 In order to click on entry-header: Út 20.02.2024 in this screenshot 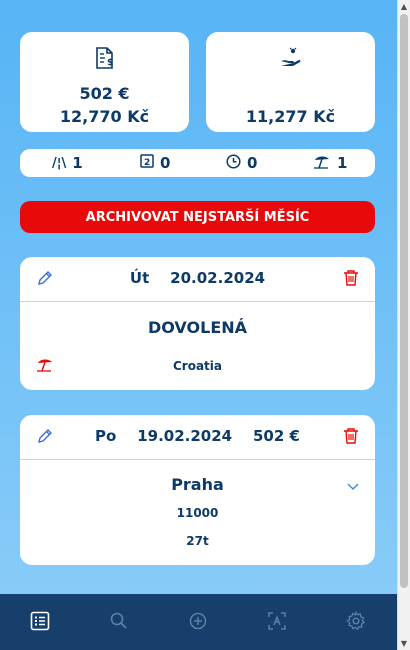, I will do `click(197, 279)`.